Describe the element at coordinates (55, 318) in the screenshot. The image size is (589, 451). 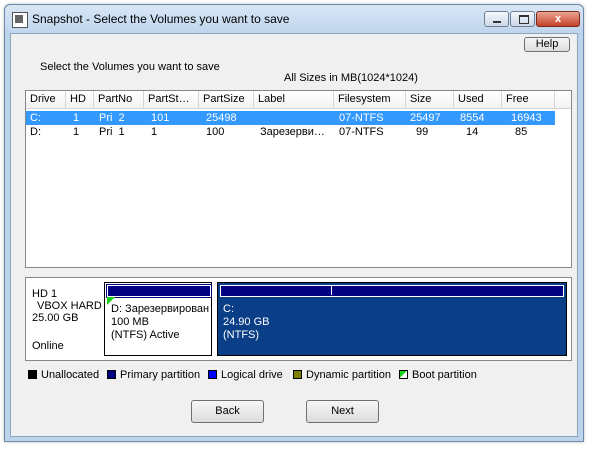
I see `disk-capacity: 25.00 GB` at that location.